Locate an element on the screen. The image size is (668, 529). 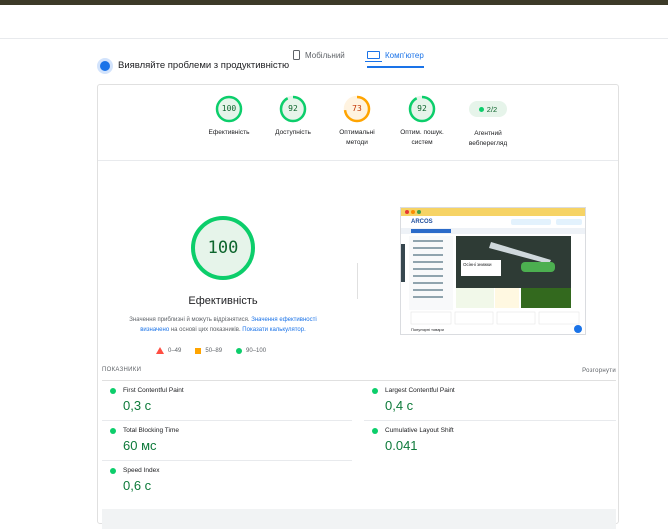
tab-desktop-label: Комп'ютер is located at coordinates (404, 55).